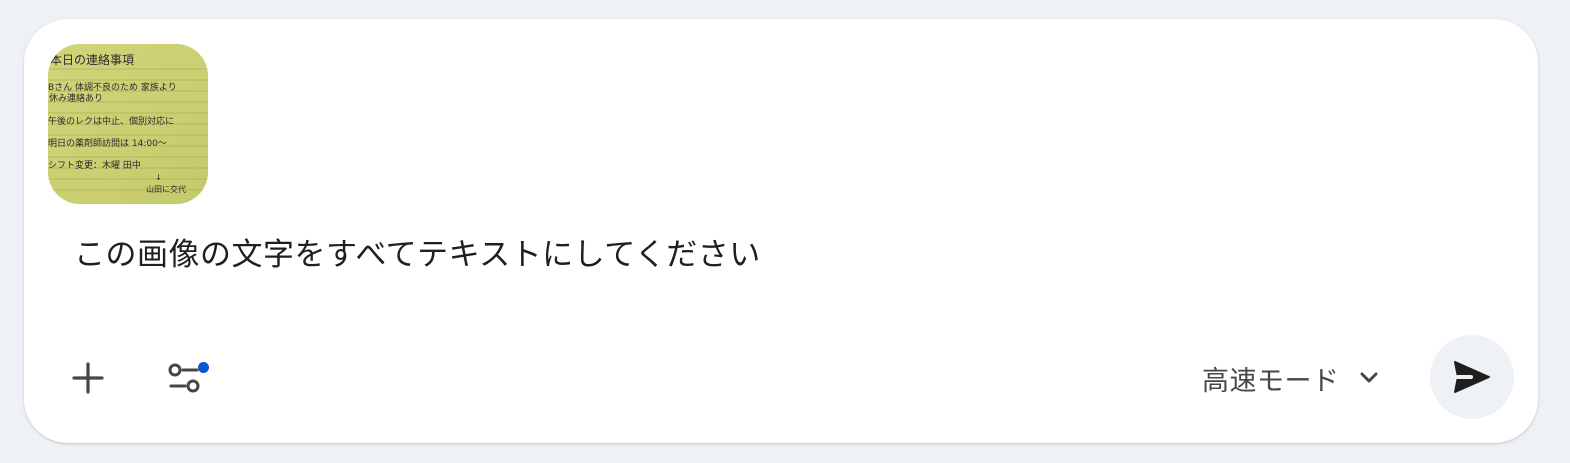 The height and width of the screenshot is (463, 1570). I want to click on note-line: 休み連絡あり, so click(76, 98).